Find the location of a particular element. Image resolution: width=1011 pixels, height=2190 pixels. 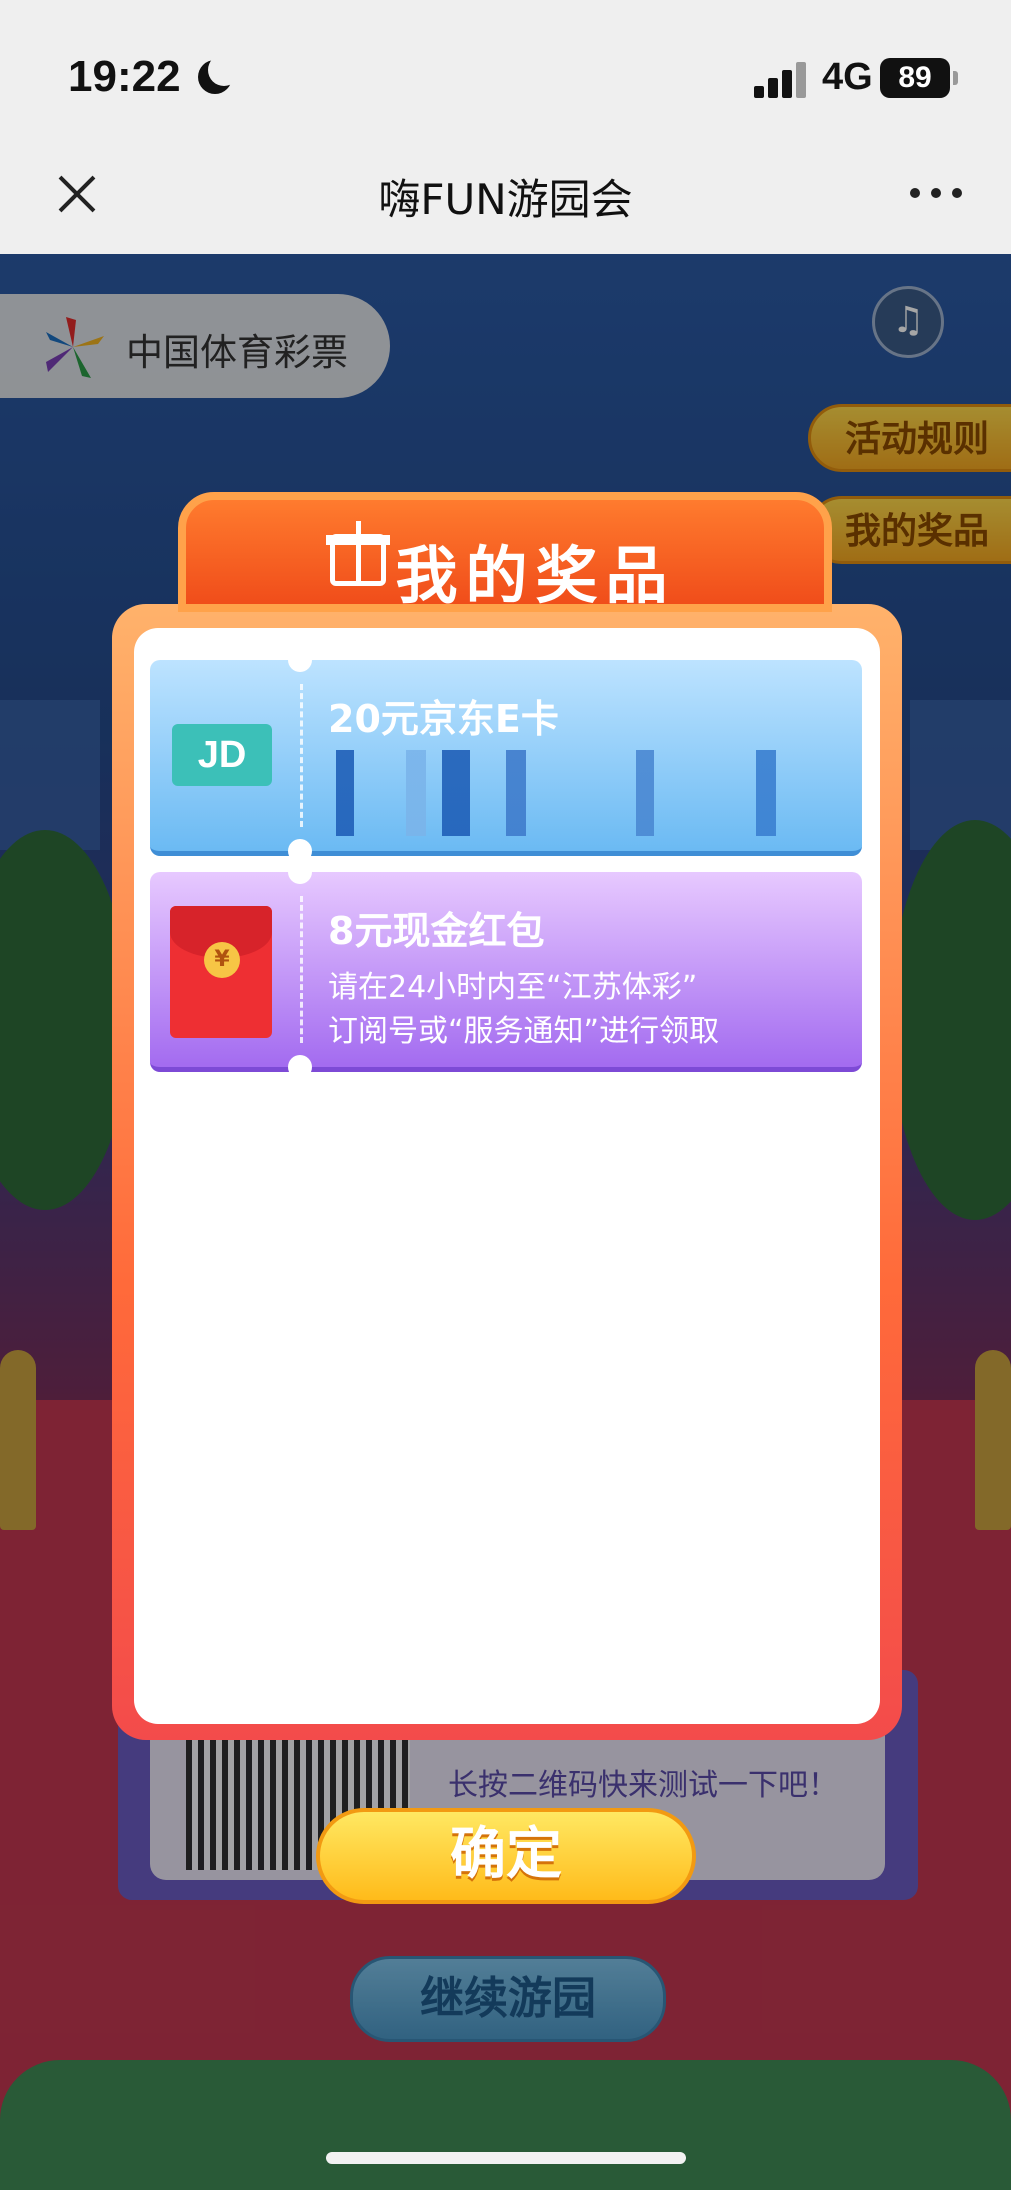

prize-title: 20元京东E卡 is located at coordinates (443, 719).